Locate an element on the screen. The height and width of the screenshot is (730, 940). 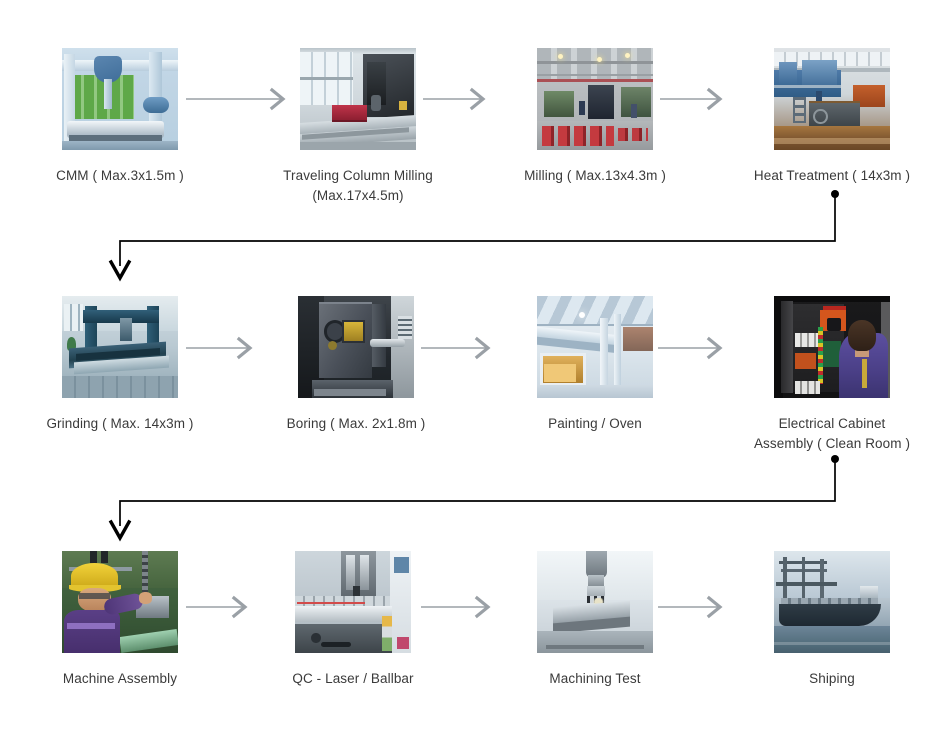
step-label: CMM ( Max.3x1.5m ) is located at coordinates (120, 175).